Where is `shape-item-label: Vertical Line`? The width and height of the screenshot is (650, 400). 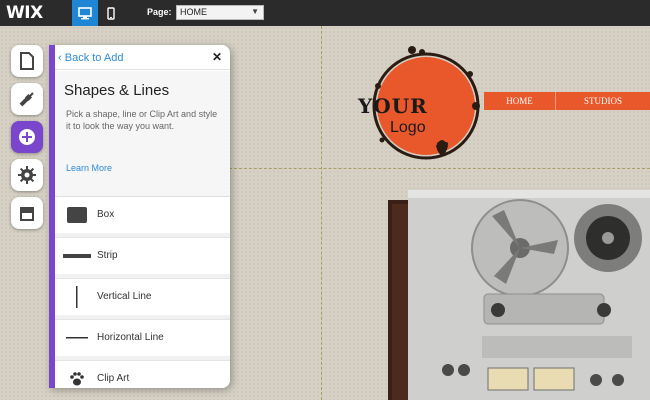
shape-item-label: Vertical Line is located at coordinates (124, 296).